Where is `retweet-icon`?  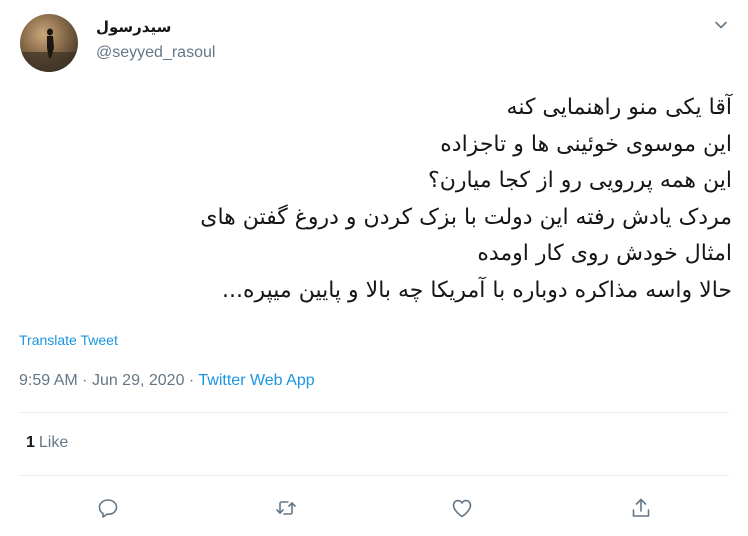
retweet-icon is located at coordinates (286, 508).